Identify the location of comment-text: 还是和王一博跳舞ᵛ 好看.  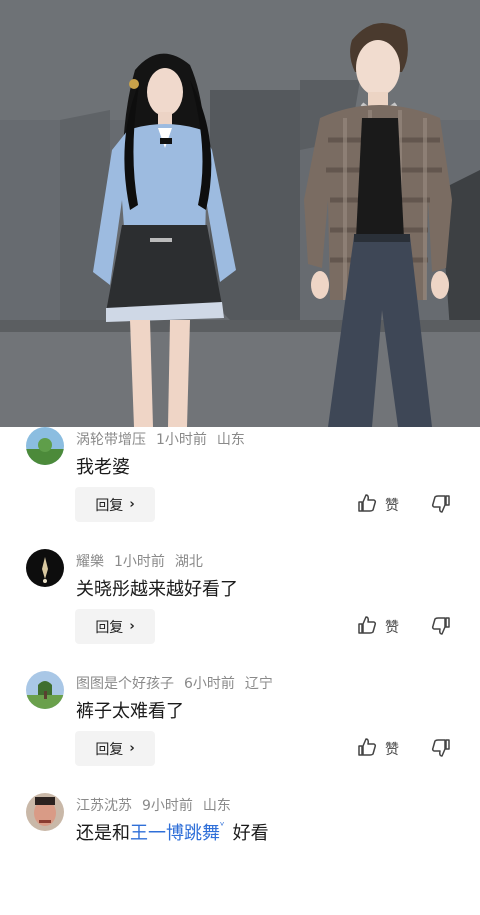
(172, 832).